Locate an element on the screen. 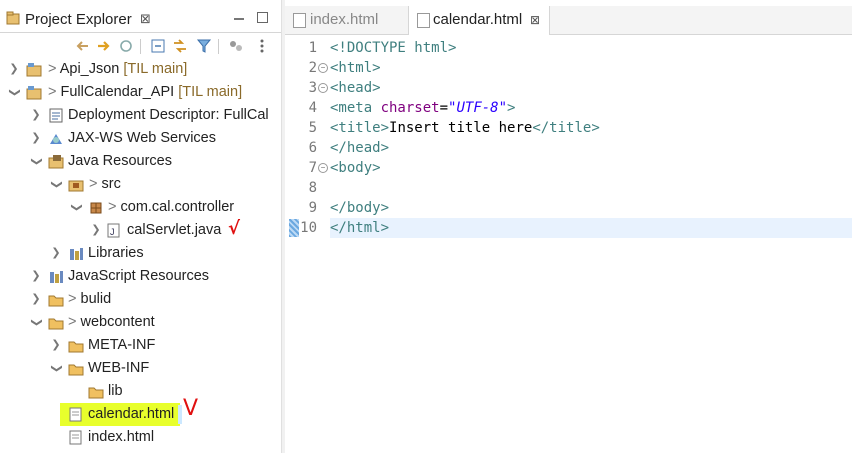  tree-item-label: WEB-INF is located at coordinates (119, 368).